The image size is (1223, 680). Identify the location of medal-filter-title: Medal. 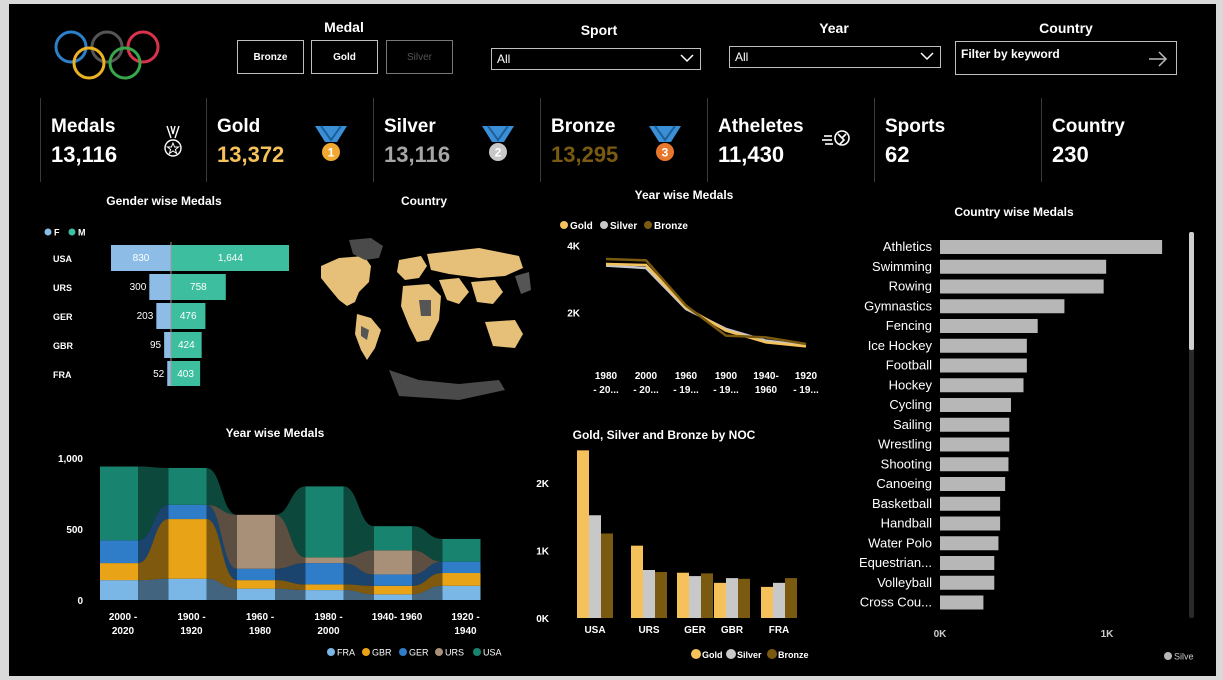
(344, 27).